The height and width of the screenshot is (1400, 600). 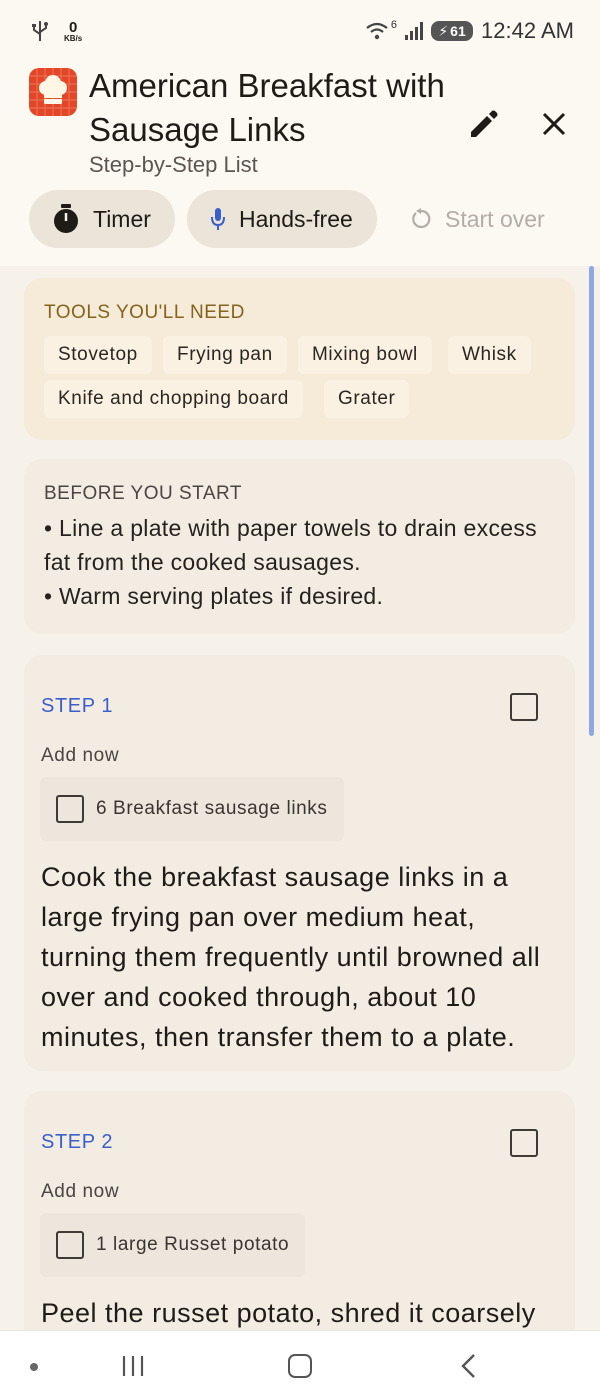 What do you see at coordinates (193, 1244) in the screenshot?
I see `ingredient-label: 1 large Russet potato` at bounding box center [193, 1244].